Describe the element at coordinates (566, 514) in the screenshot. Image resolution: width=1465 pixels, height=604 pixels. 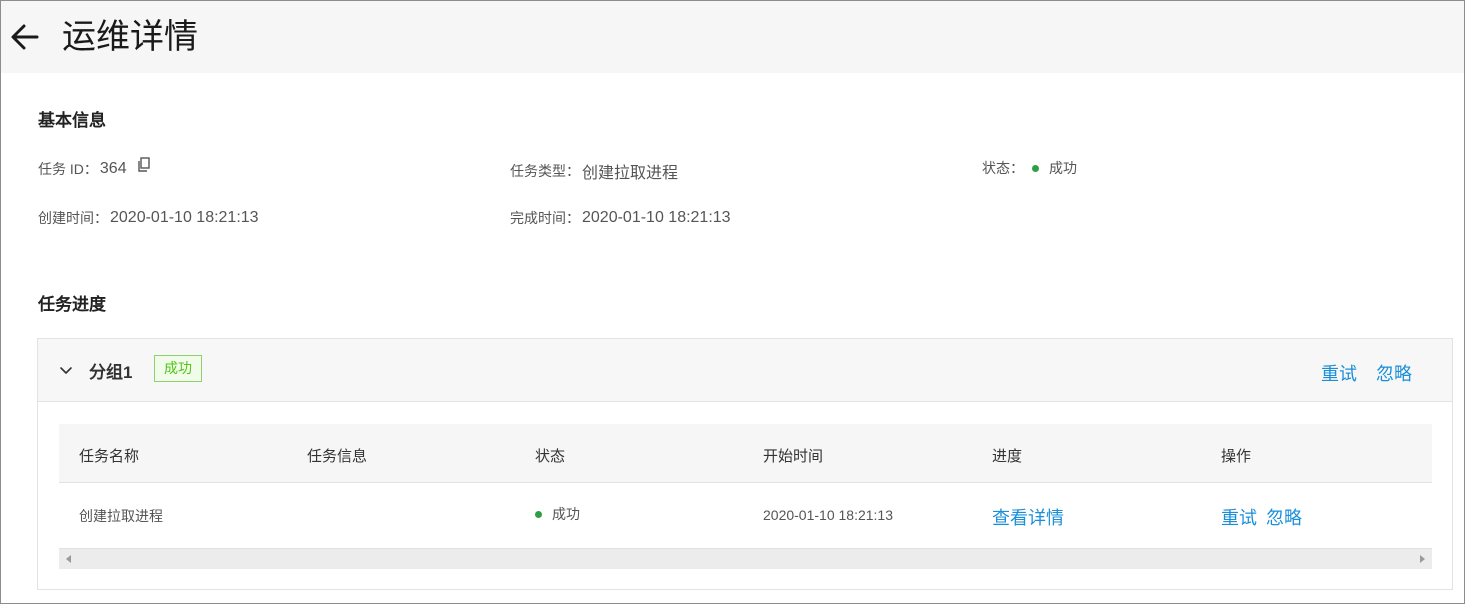
I see `row-status-text: 成功` at that location.